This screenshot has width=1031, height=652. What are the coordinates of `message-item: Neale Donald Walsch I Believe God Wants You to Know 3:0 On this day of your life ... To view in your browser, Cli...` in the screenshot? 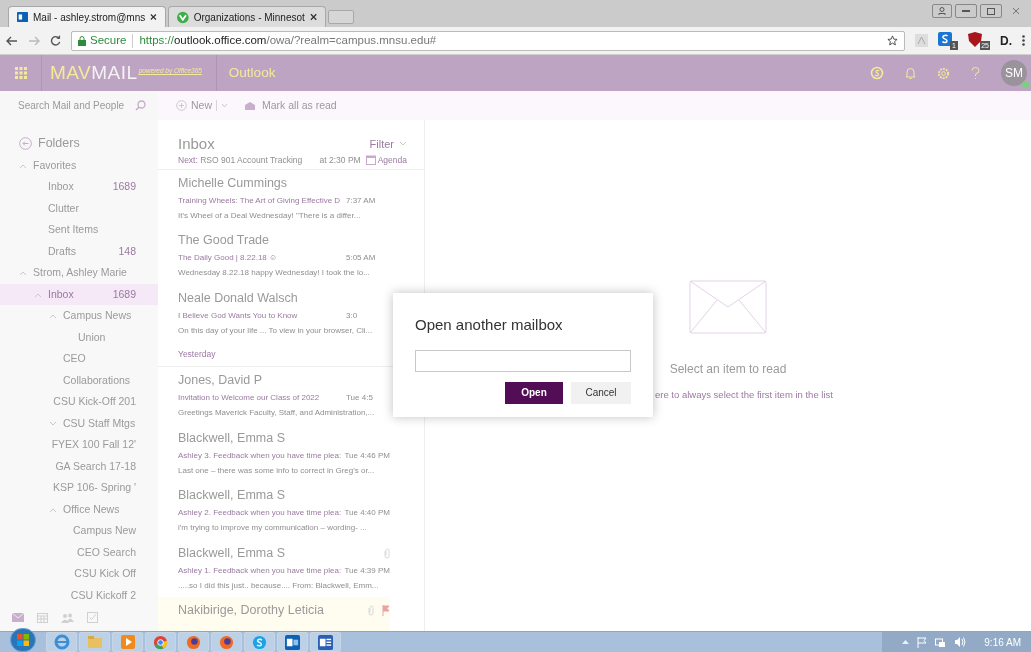 It's located at (274, 313).